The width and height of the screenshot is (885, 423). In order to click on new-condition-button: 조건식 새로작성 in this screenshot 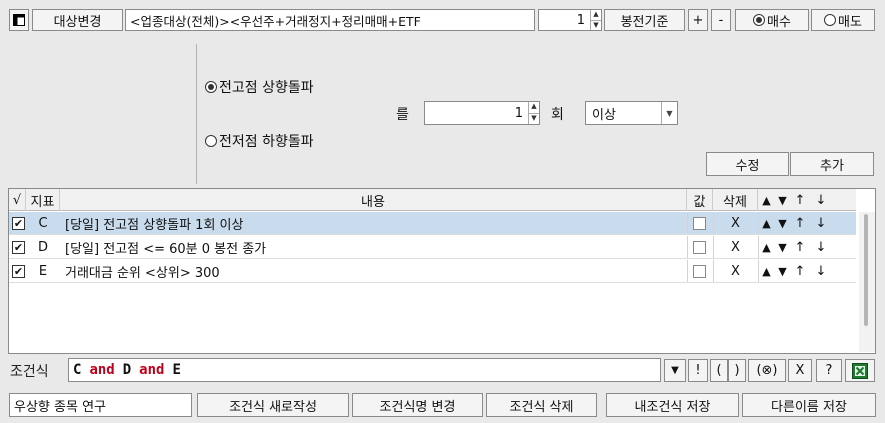, I will do `click(273, 405)`.